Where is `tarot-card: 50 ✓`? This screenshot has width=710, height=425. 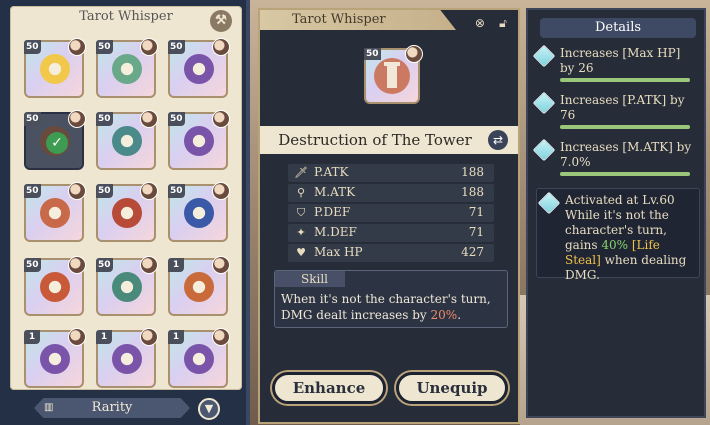 tarot-card: 50 ✓ is located at coordinates (55, 140).